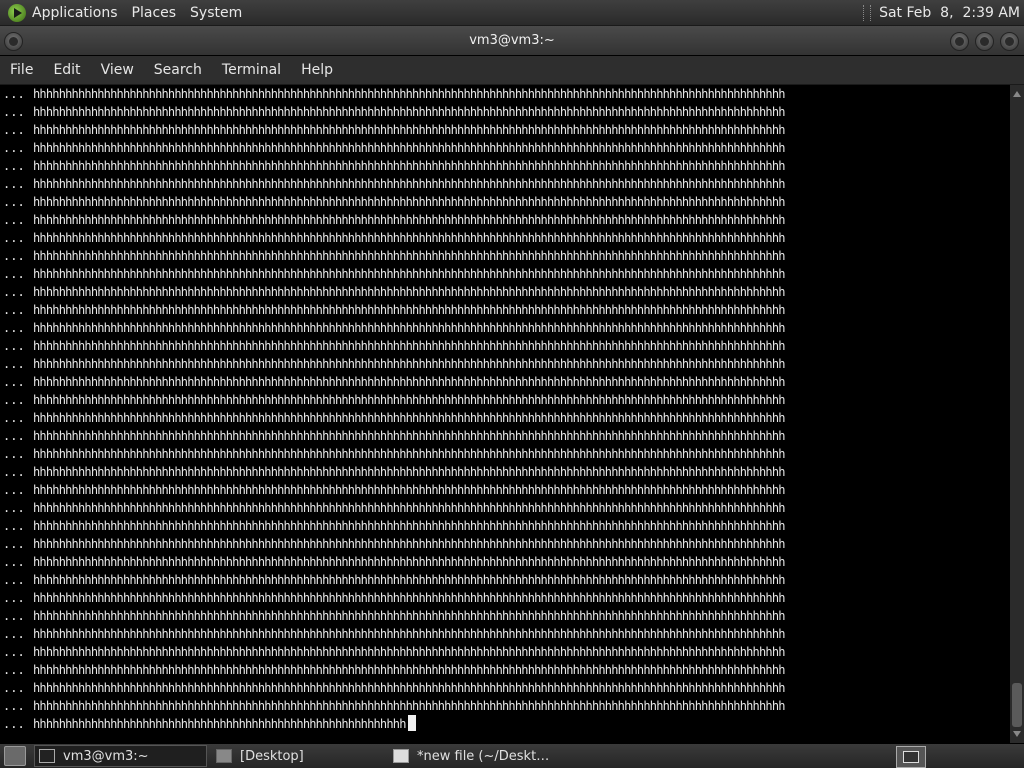  What do you see at coordinates (867, 12) in the screenshot?
I see `panel-separator` at bounding box center [867, 12].